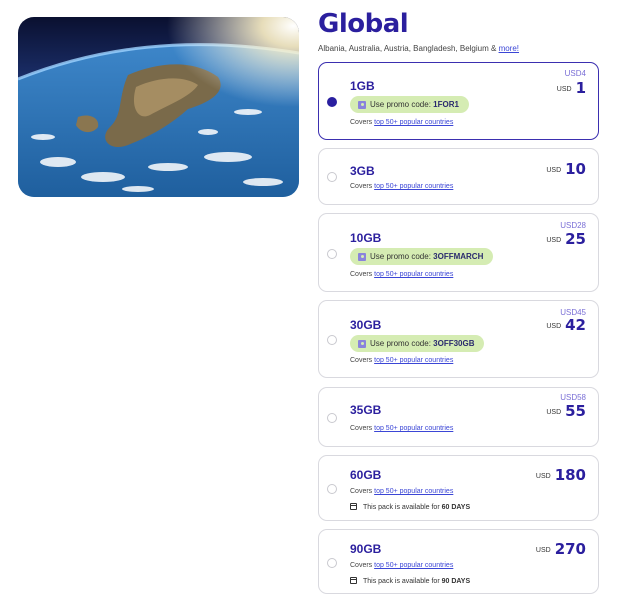  I want to click on promo-code: 3OFFMARCH, so click(458, 256).